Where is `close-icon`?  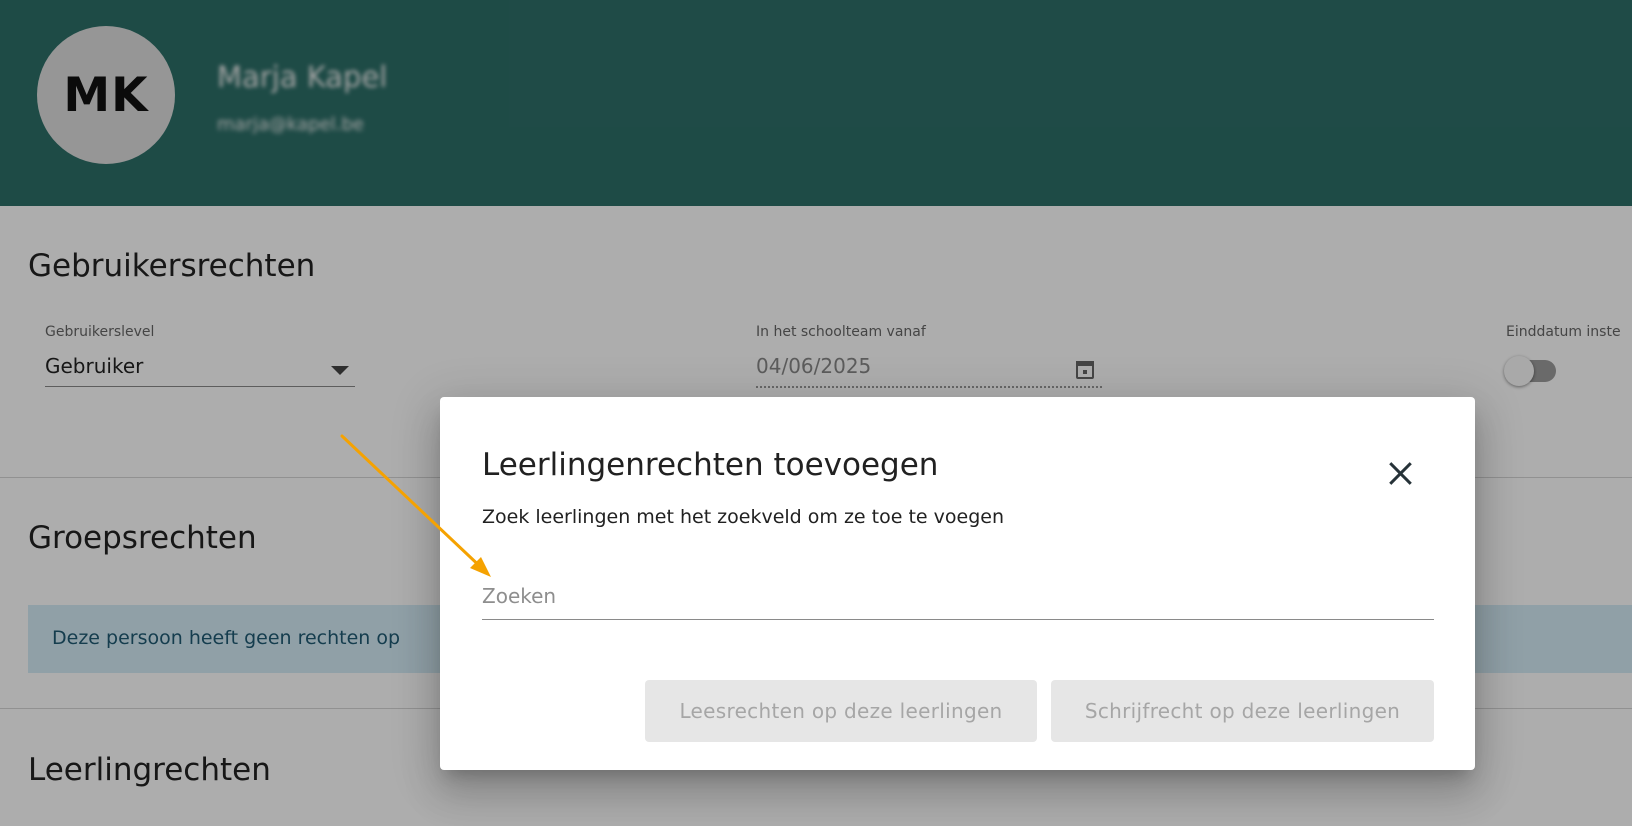
close-icon is located at coordinates (1400, 473).